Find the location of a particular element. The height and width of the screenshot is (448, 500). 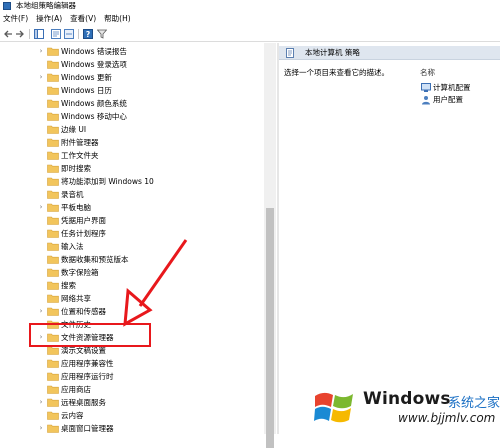

tree-item-app-store: 应用商店 is located at coordinates (132, 389).